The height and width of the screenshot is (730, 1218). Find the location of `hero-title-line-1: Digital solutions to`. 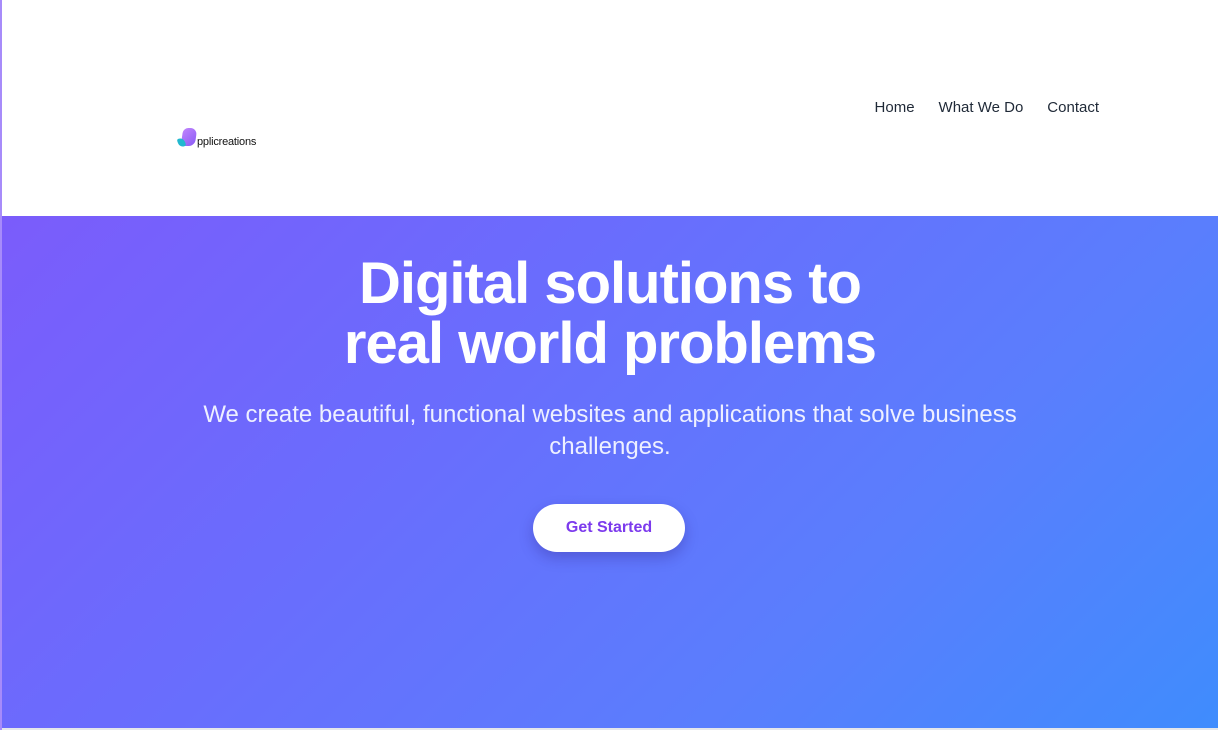

hero-title-line-1: Digital solutions to is located at coordinates (610, 283).